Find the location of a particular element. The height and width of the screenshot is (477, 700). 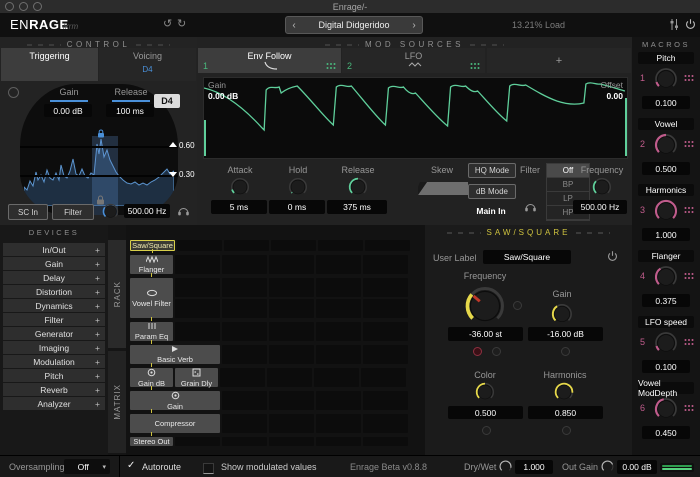

matrix-tab: MATRIX is located at coordinates (117, 402).